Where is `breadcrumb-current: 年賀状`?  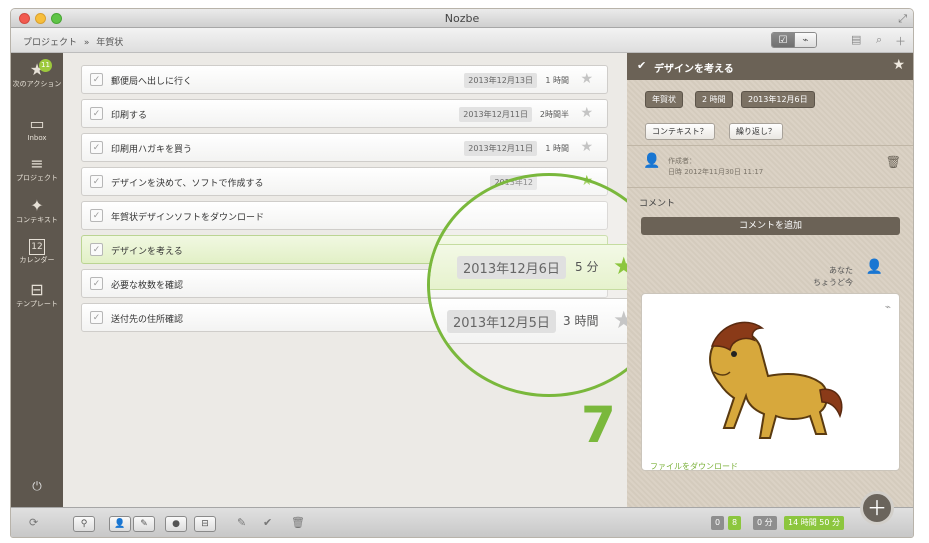 breadcrumb-current: 年賀状 is located at coordinates (110, 43).